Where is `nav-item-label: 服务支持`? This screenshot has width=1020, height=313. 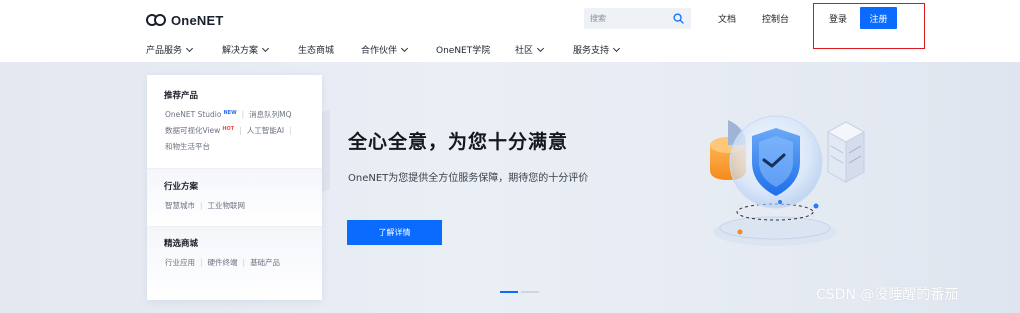
nav-item-label: 服务支持 is located at coordinates (591, 51).